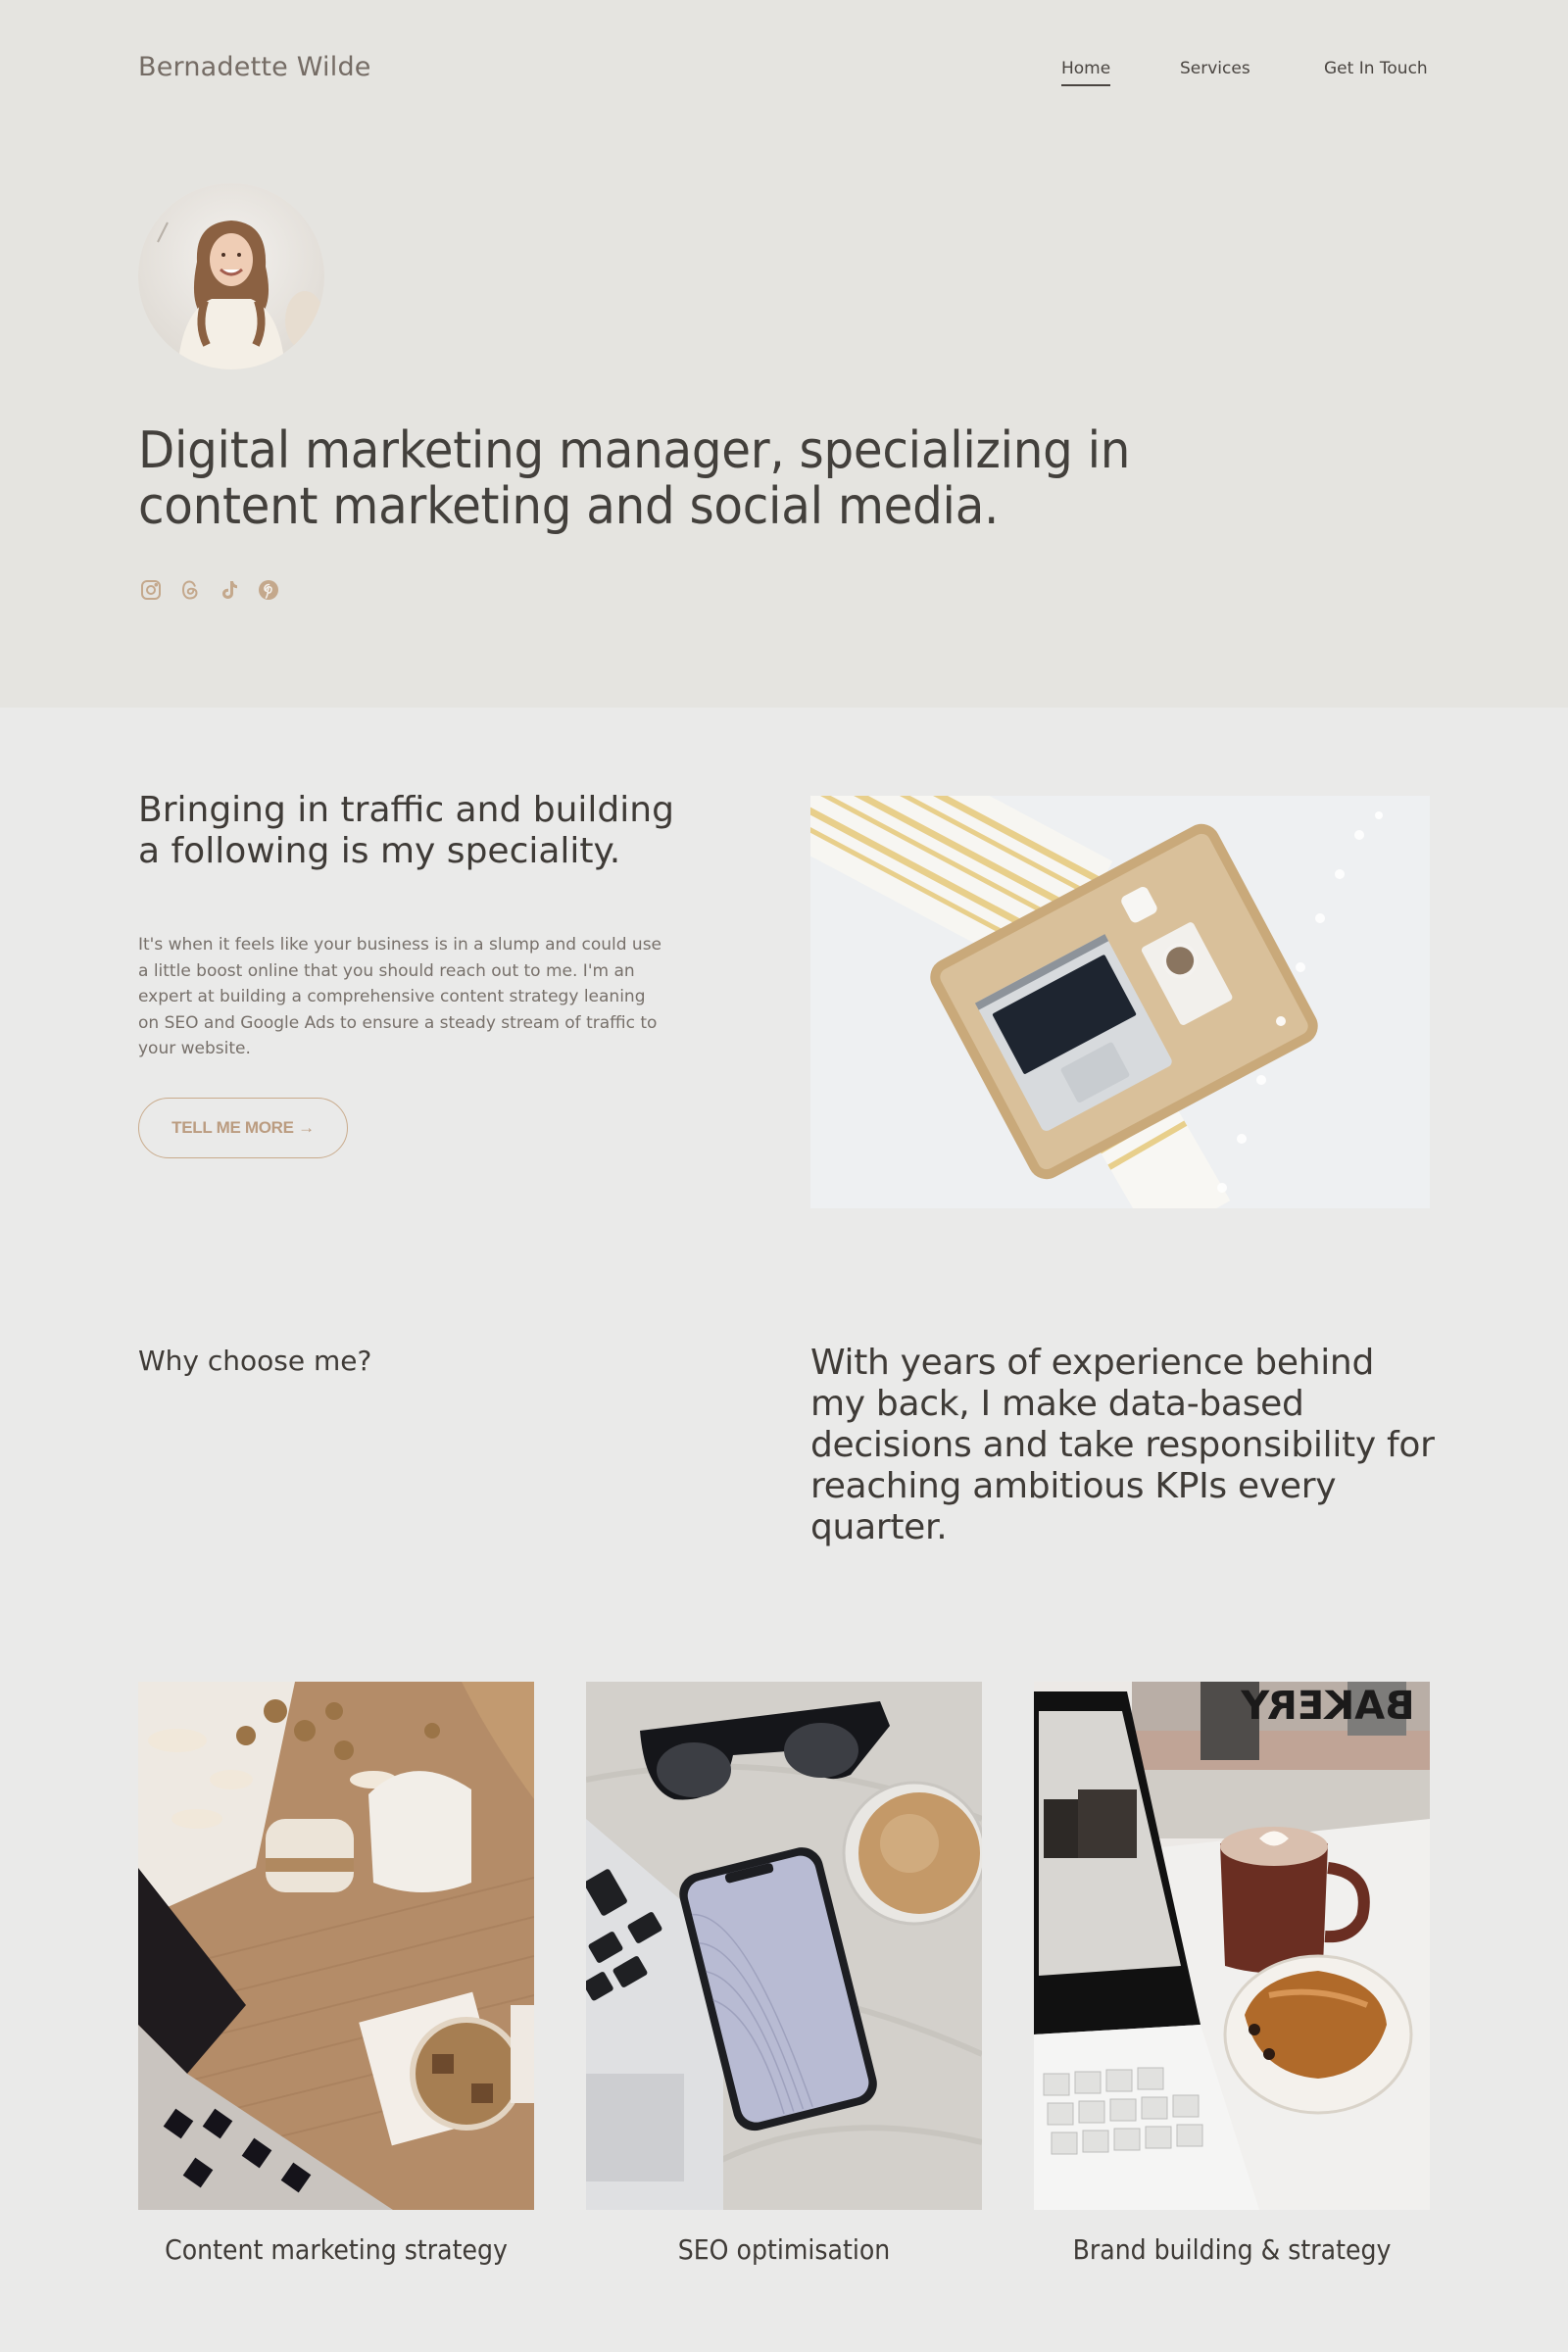  I want to click on tiktok-icon, so click(229, 590).